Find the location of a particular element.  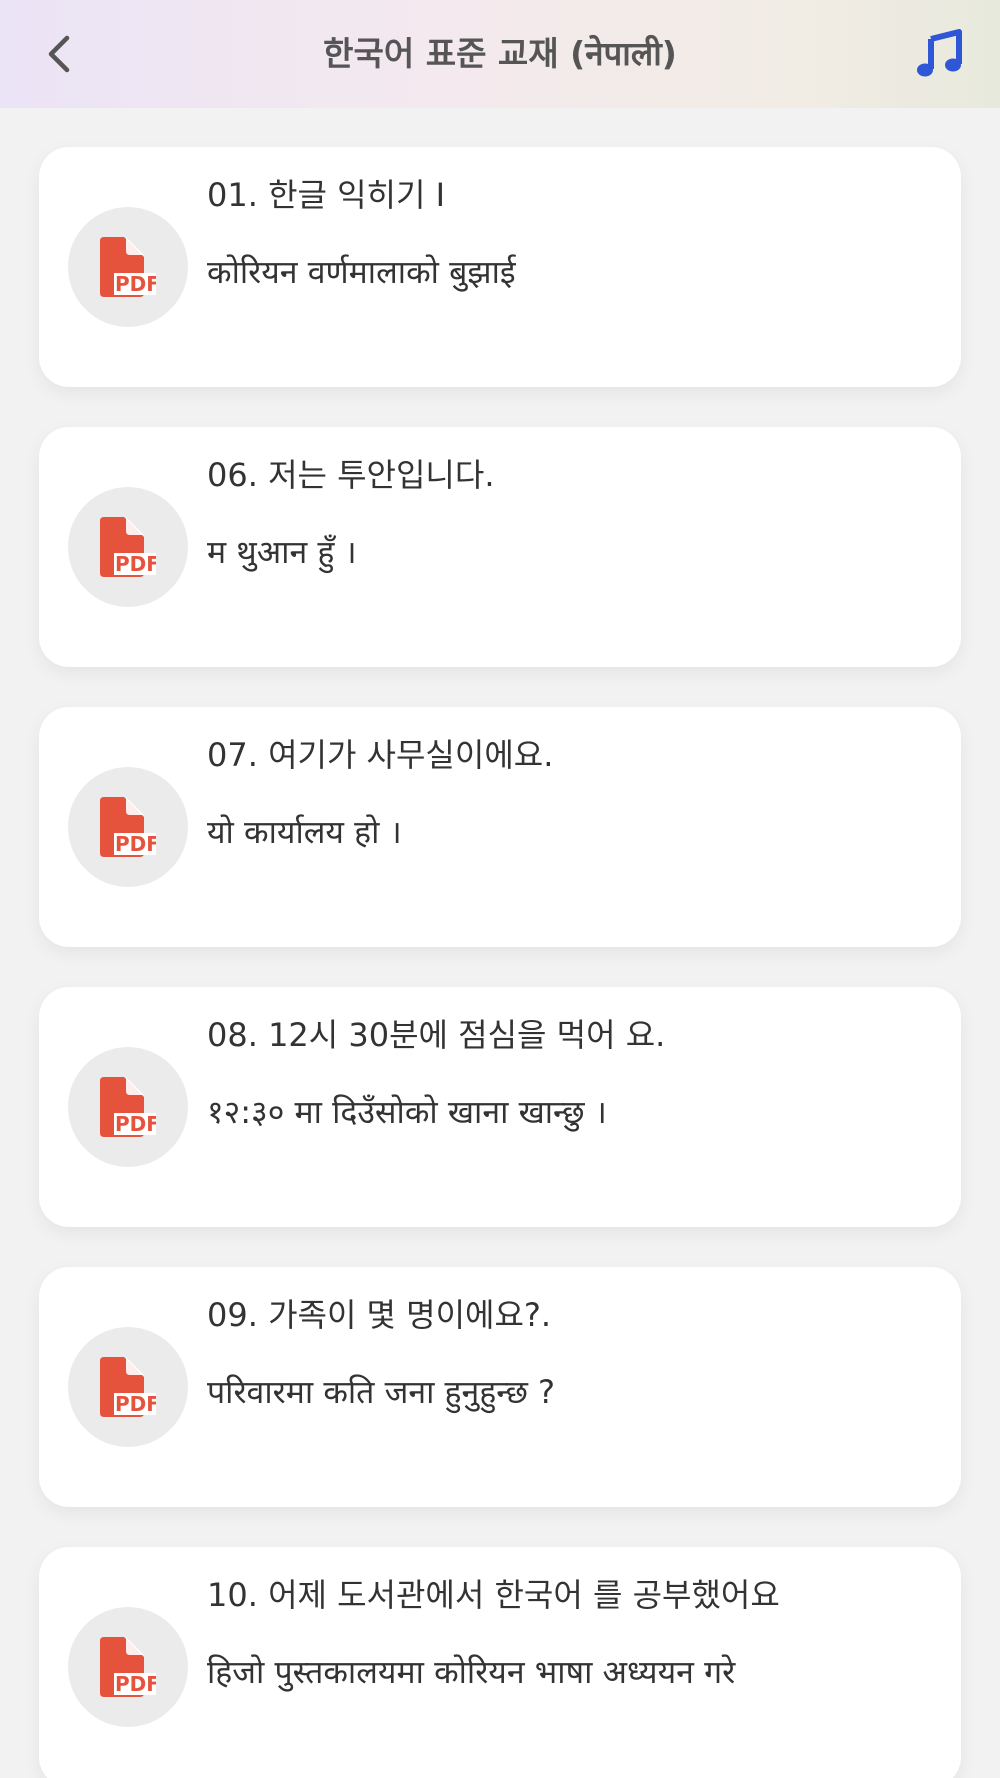

lesson-subtitle: कोरियन वर्णमालाको बुझाई is located at coordinates (361, 272).